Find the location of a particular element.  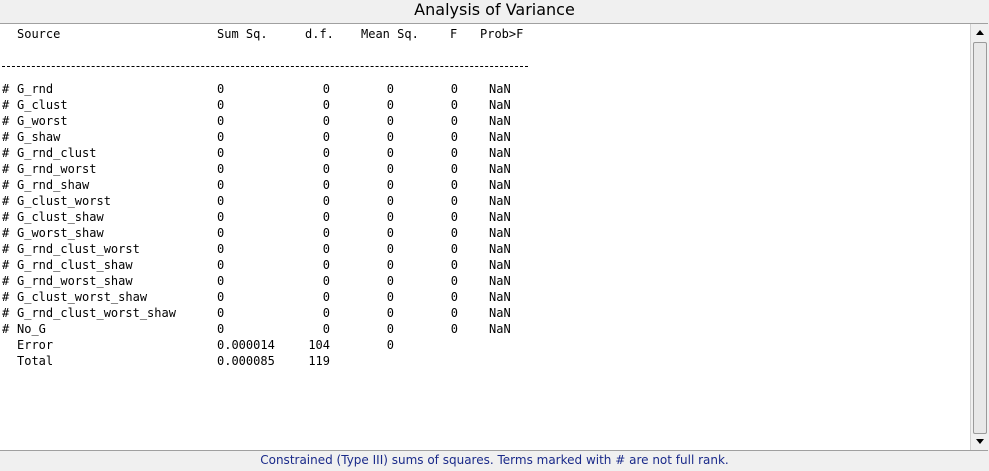

window-title: Analysis of Variance is located at coordinates (494, 9).